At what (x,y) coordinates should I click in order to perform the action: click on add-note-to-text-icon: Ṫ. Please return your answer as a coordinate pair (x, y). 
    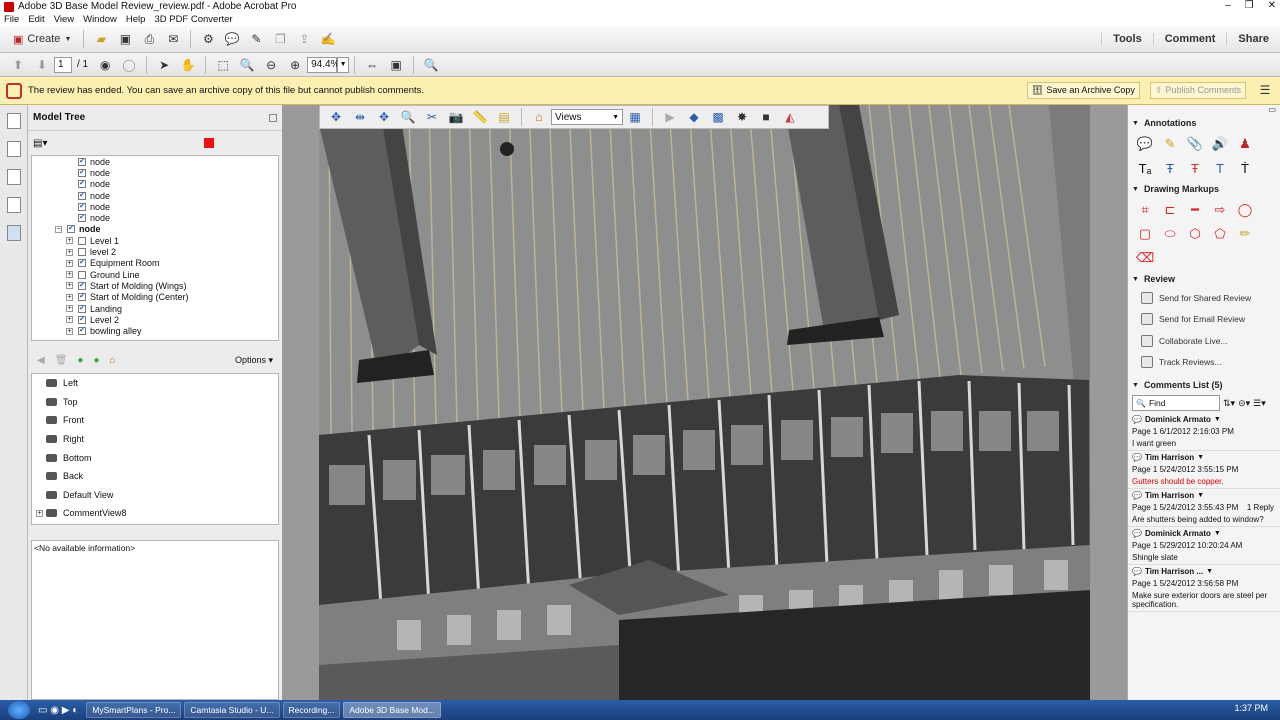
    Looking at the image, I should click on (1245, 168).